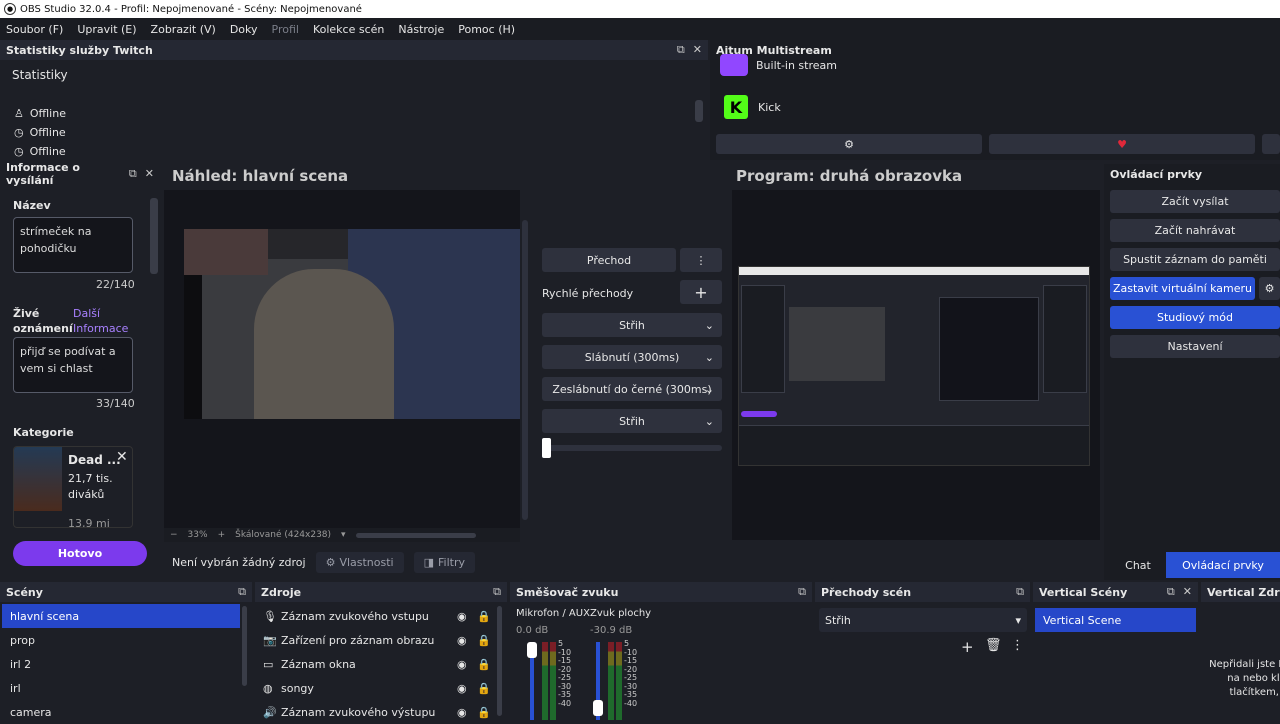 This screenshot has width=1280, height=724. I want to click on more-button, so click(1271, 144).